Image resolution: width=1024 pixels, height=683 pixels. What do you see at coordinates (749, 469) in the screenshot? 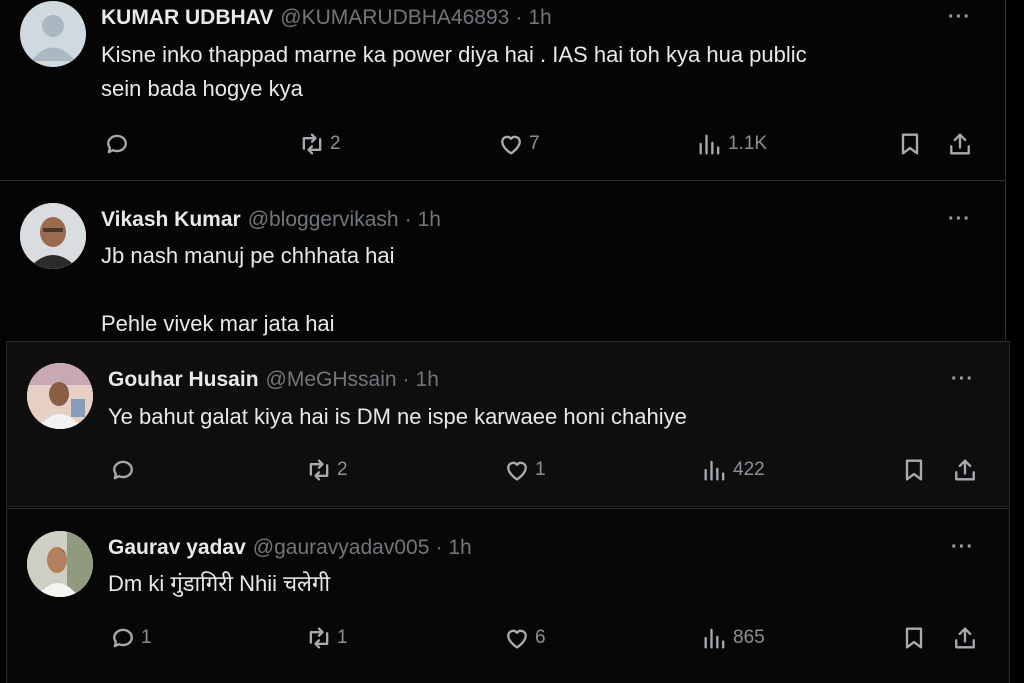
I see `views-count: 422` at bounding box center [749, 469].